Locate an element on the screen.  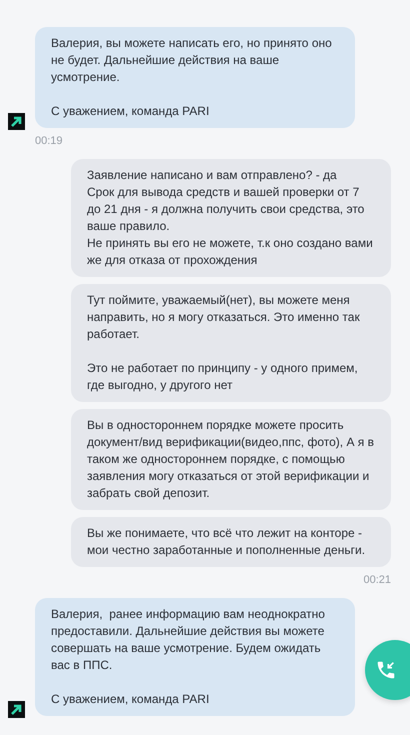
phone-icon is located at coordinates (386, 670).